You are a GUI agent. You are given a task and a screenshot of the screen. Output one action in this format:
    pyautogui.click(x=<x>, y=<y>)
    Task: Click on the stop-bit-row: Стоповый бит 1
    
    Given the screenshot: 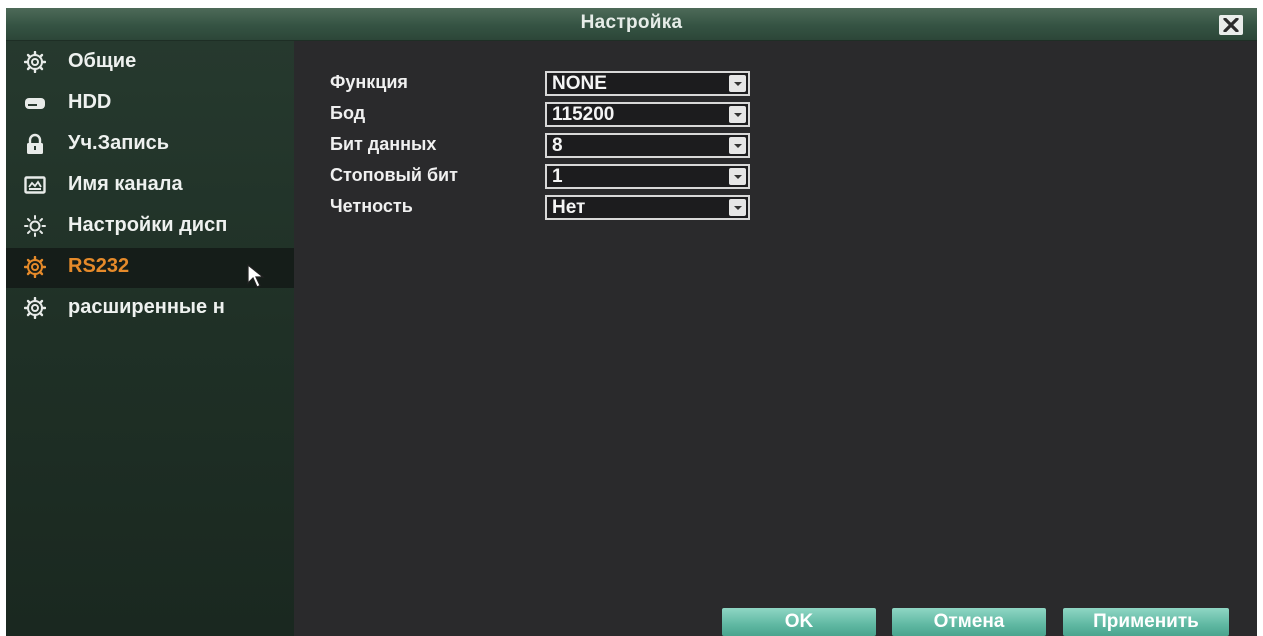 What is the action you would take?
    pyautogui.click(x=544, y=177)
    